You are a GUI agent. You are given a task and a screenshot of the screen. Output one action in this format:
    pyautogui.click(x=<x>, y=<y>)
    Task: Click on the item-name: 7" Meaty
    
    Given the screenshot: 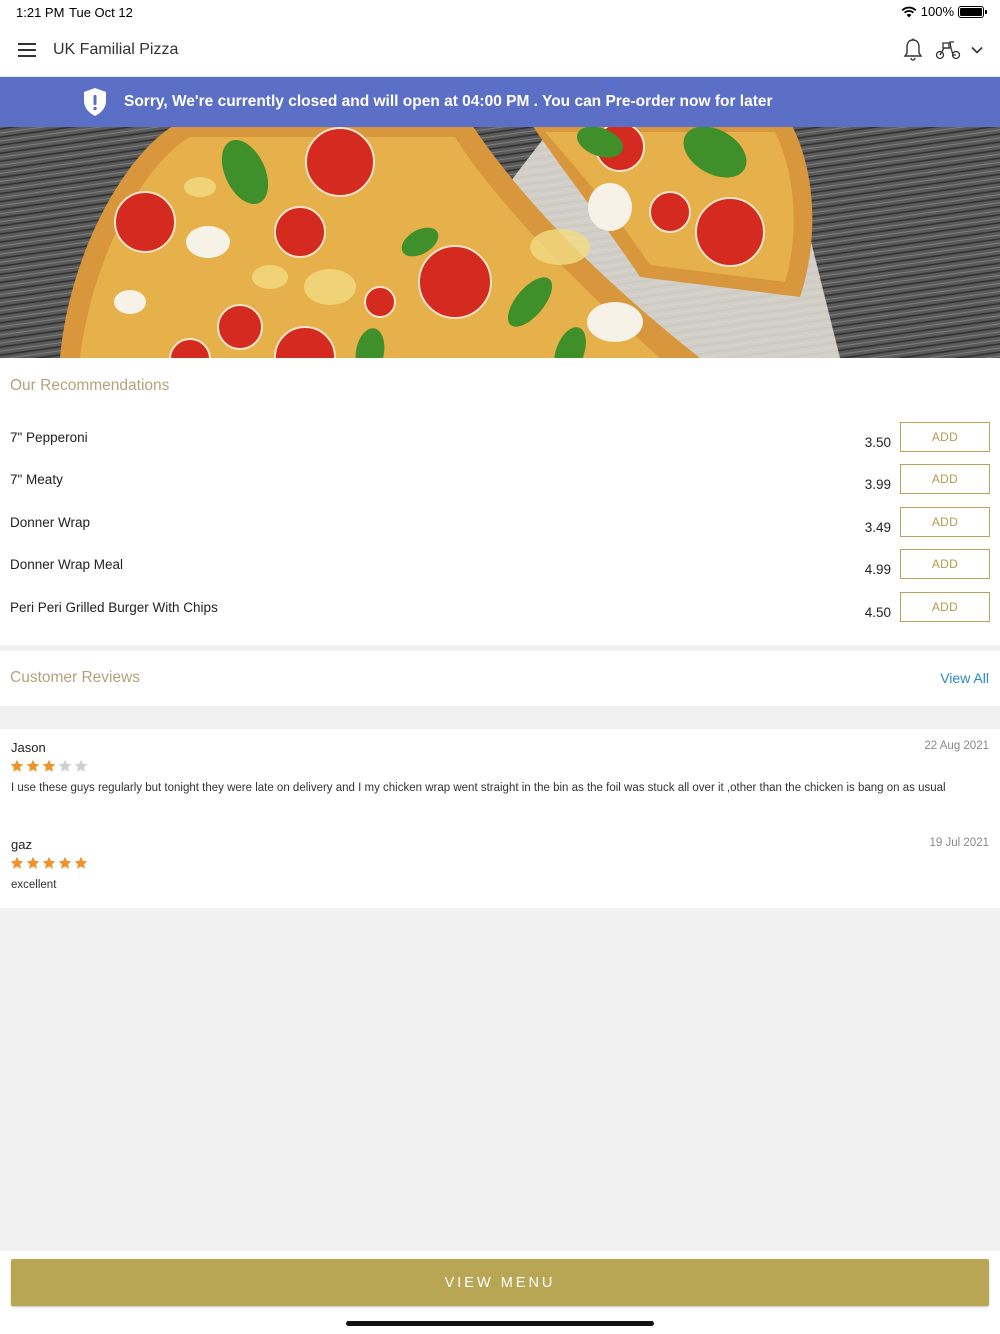 What is the action you would take?
    pyautogui.click(x=36, y=479)
    